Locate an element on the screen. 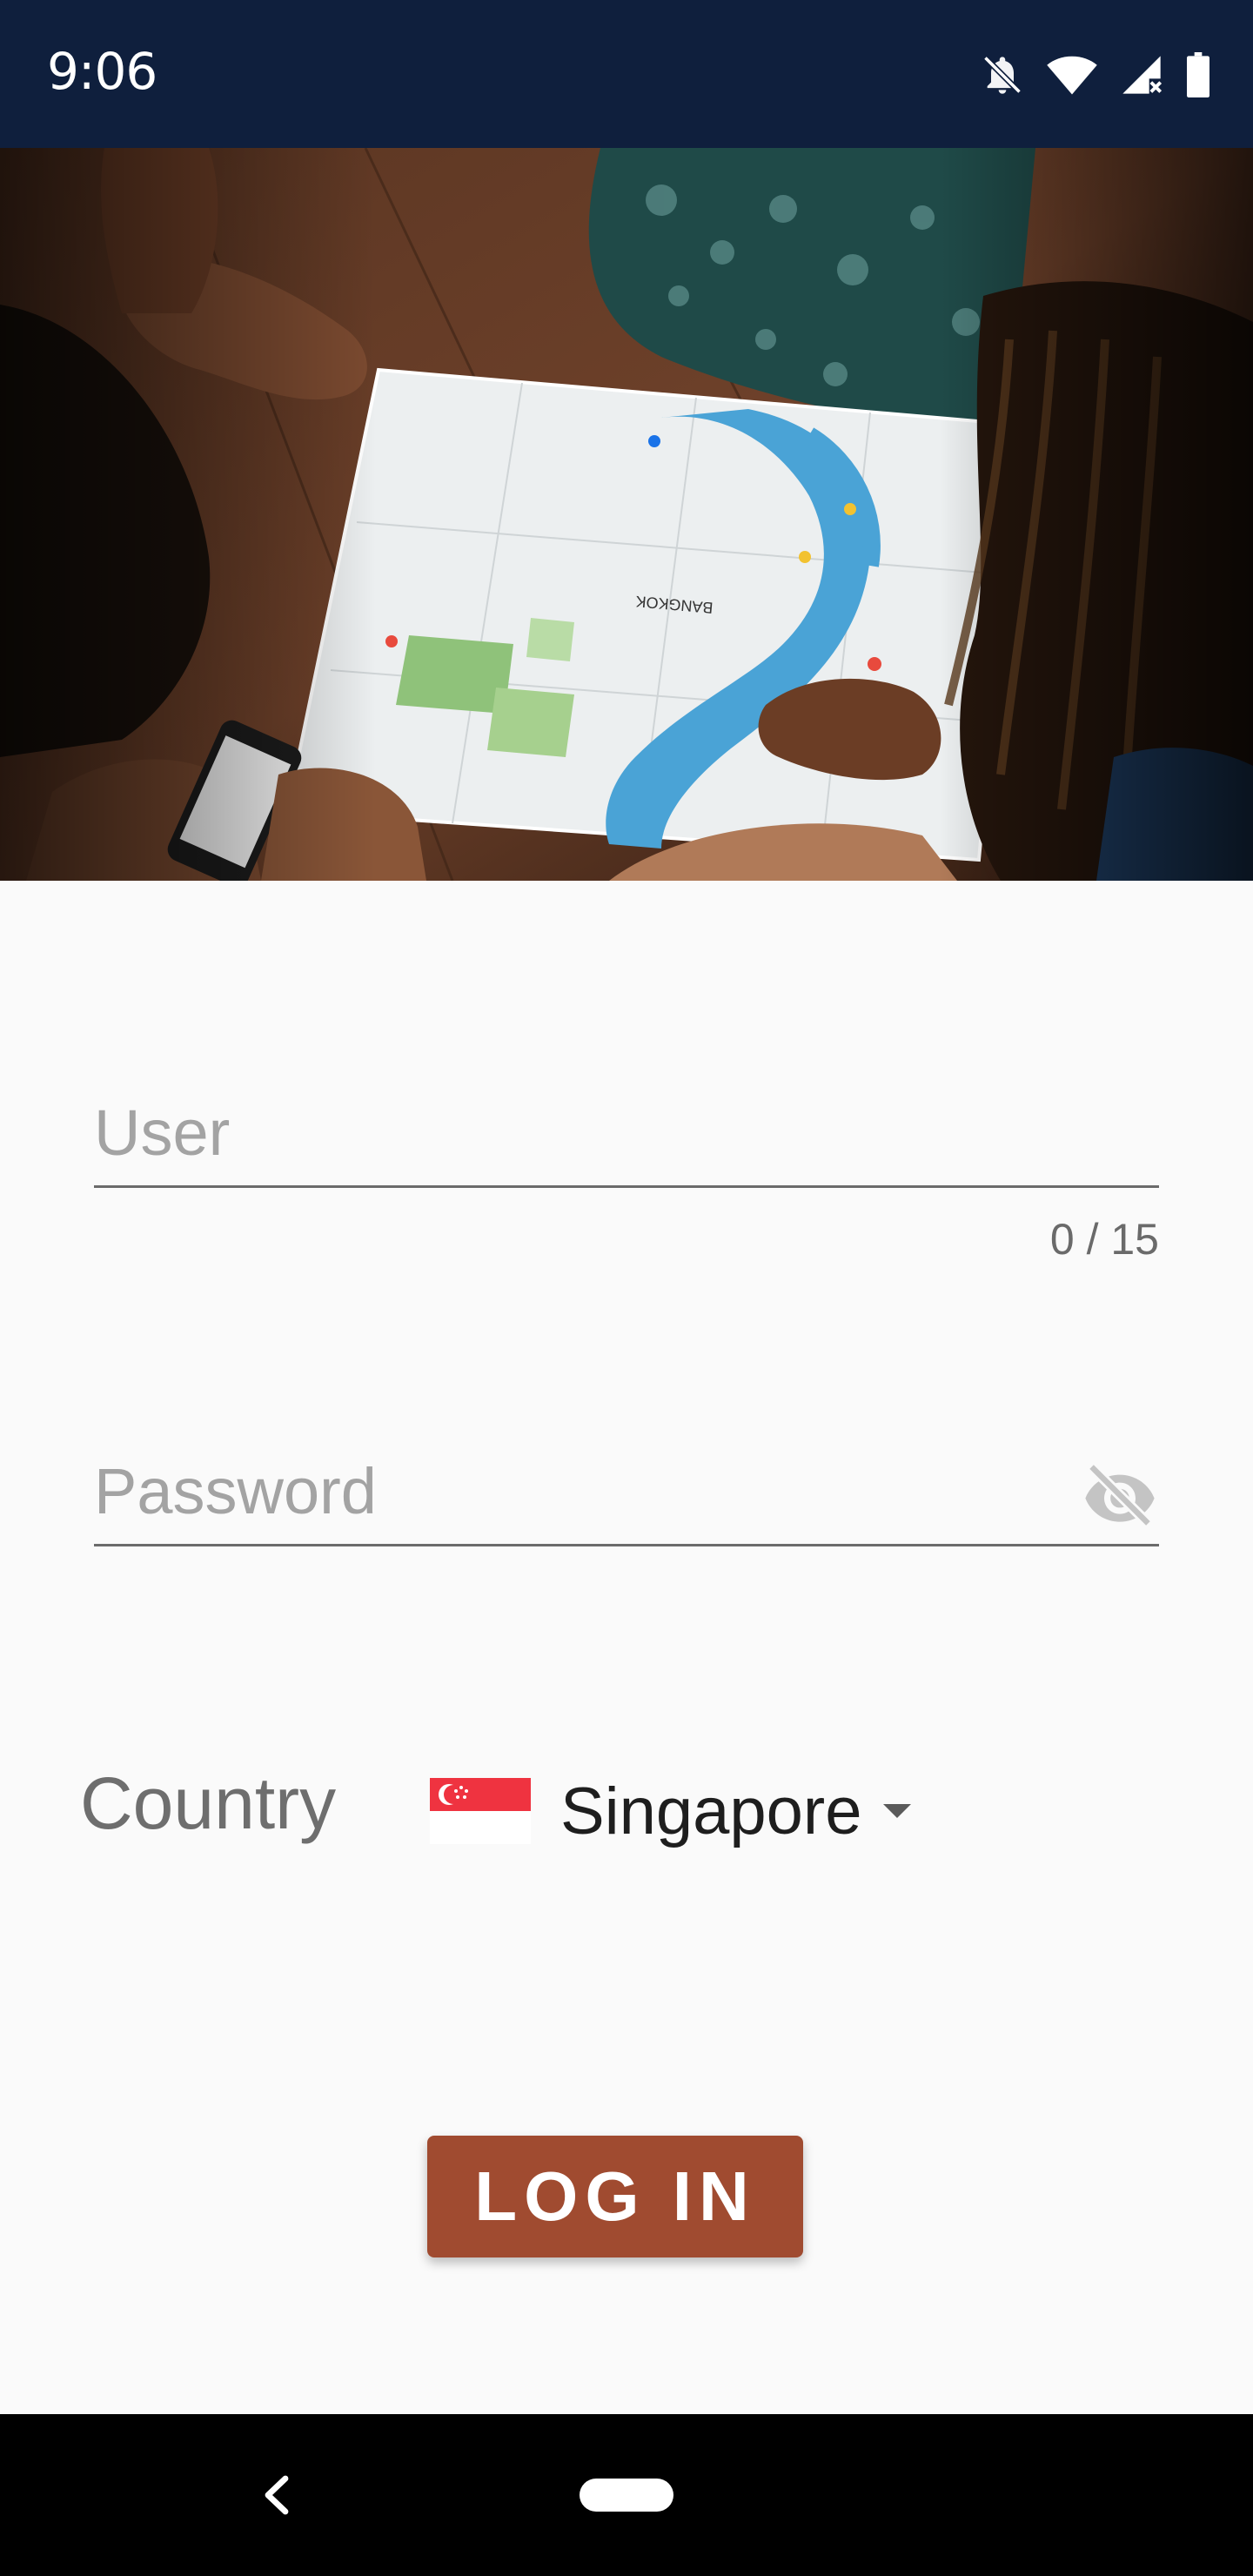 Image resolution: width=1253 pixels, height=2576 pixels. user-field is located at coordinates (626, 1130).